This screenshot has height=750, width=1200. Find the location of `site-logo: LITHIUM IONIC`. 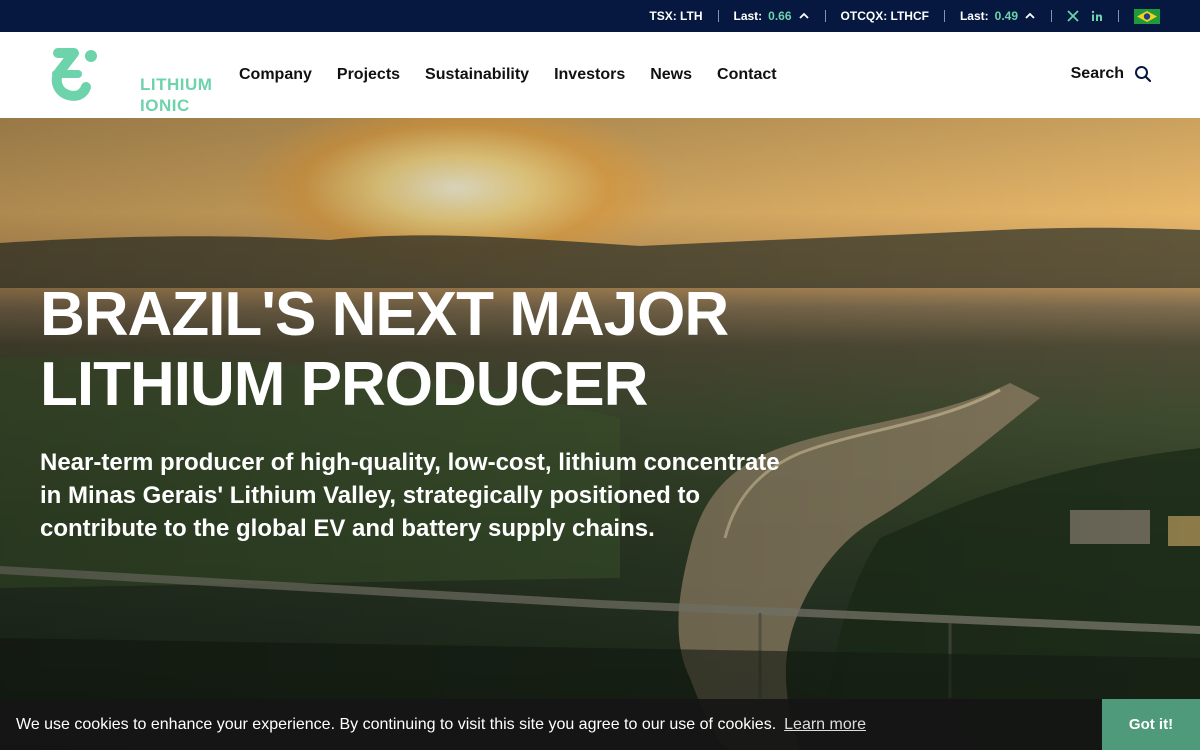

site-logo: LITHIUM IONIC is located at coordinates (130, 78).